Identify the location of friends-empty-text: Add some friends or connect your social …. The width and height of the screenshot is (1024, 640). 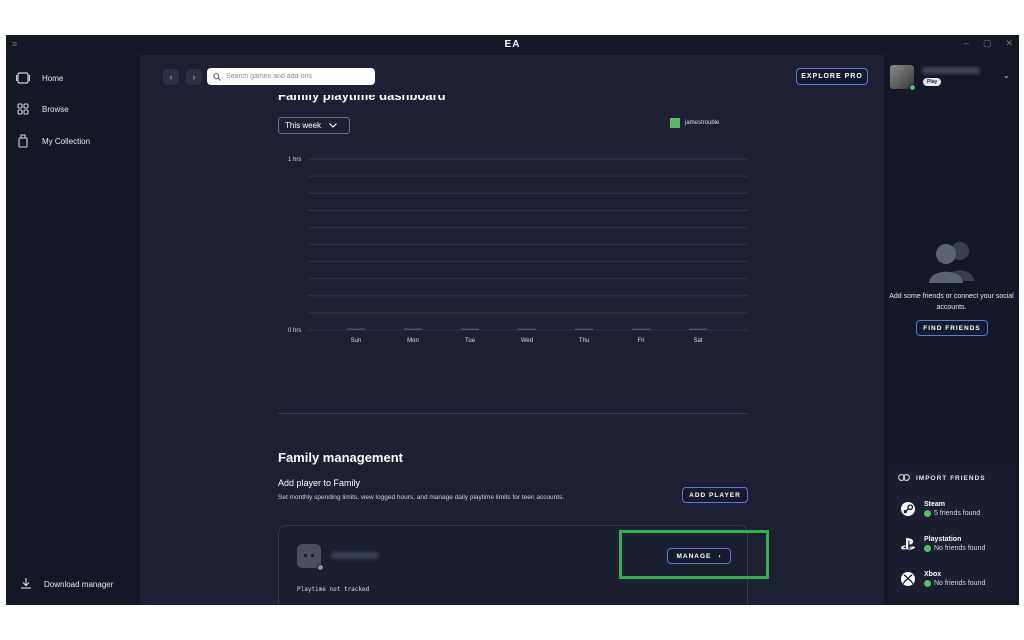
(951, 302).